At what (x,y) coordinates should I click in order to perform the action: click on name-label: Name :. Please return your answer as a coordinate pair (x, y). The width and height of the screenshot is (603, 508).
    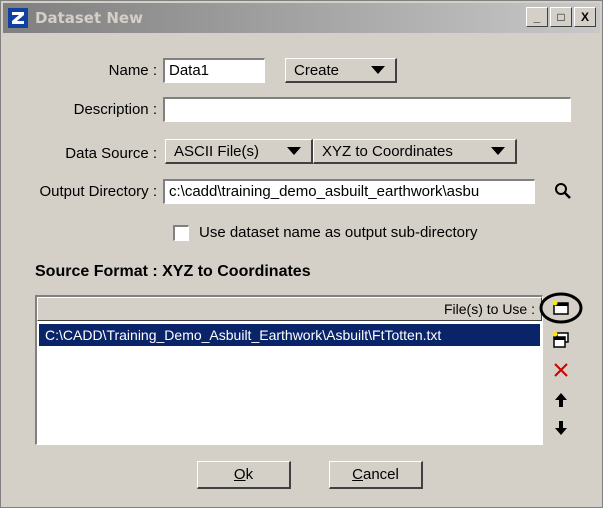
    Looking at the image, I should click on (132, 70).